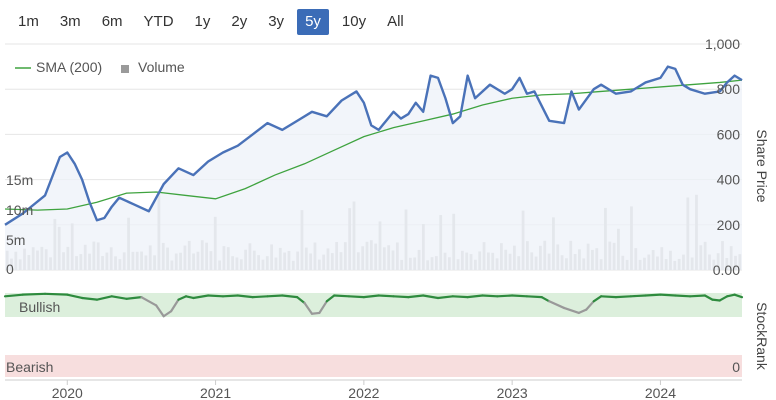 This screenshot has height=400, width=776. Describe the element at coordinates (736, 367) in the screenshot. I see `rank-tick-label: 0` at that location.